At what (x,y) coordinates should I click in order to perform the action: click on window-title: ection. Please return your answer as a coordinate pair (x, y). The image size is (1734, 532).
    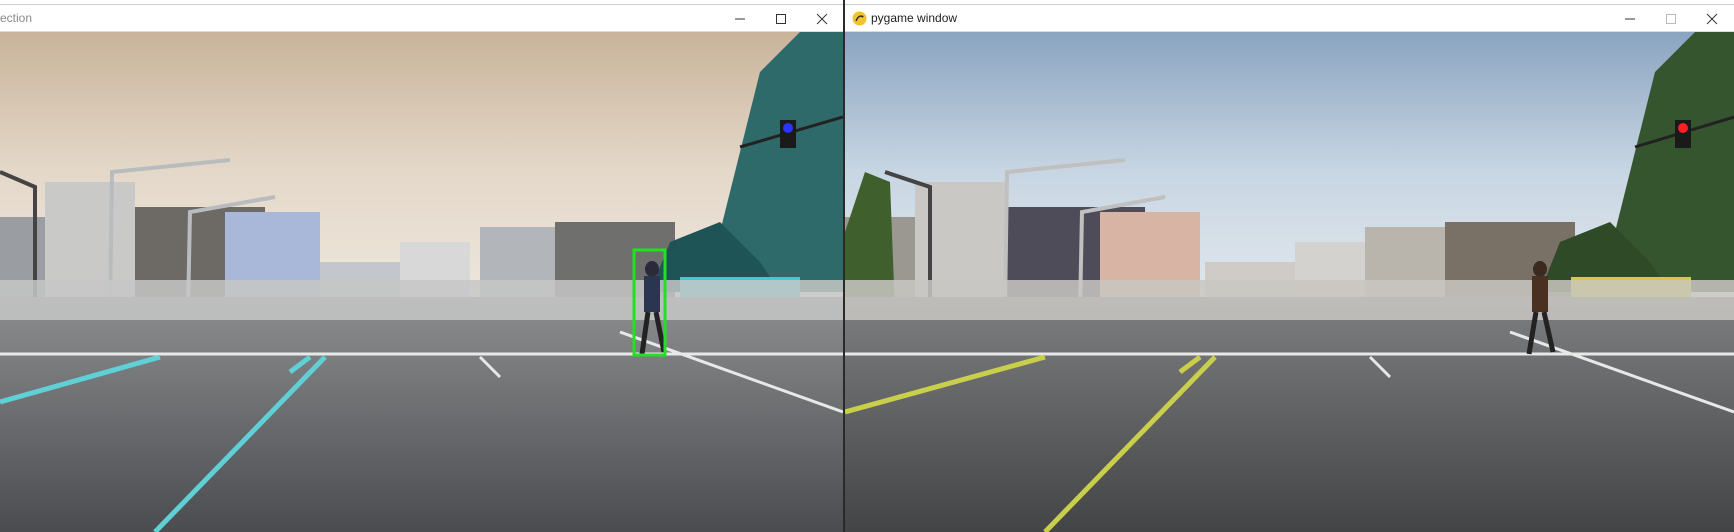
    Looking at the image, I should click on (16, 18).